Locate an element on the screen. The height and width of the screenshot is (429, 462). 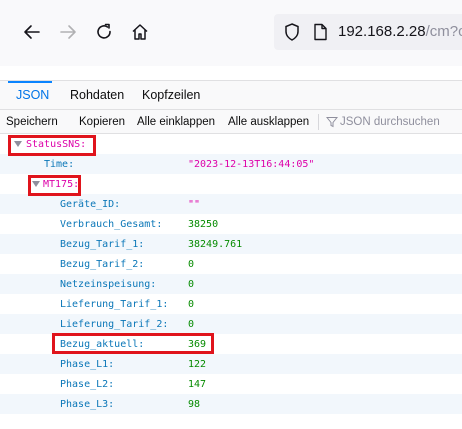
json-row: Phase_L2: 147 is located at coordinates (231, 384).